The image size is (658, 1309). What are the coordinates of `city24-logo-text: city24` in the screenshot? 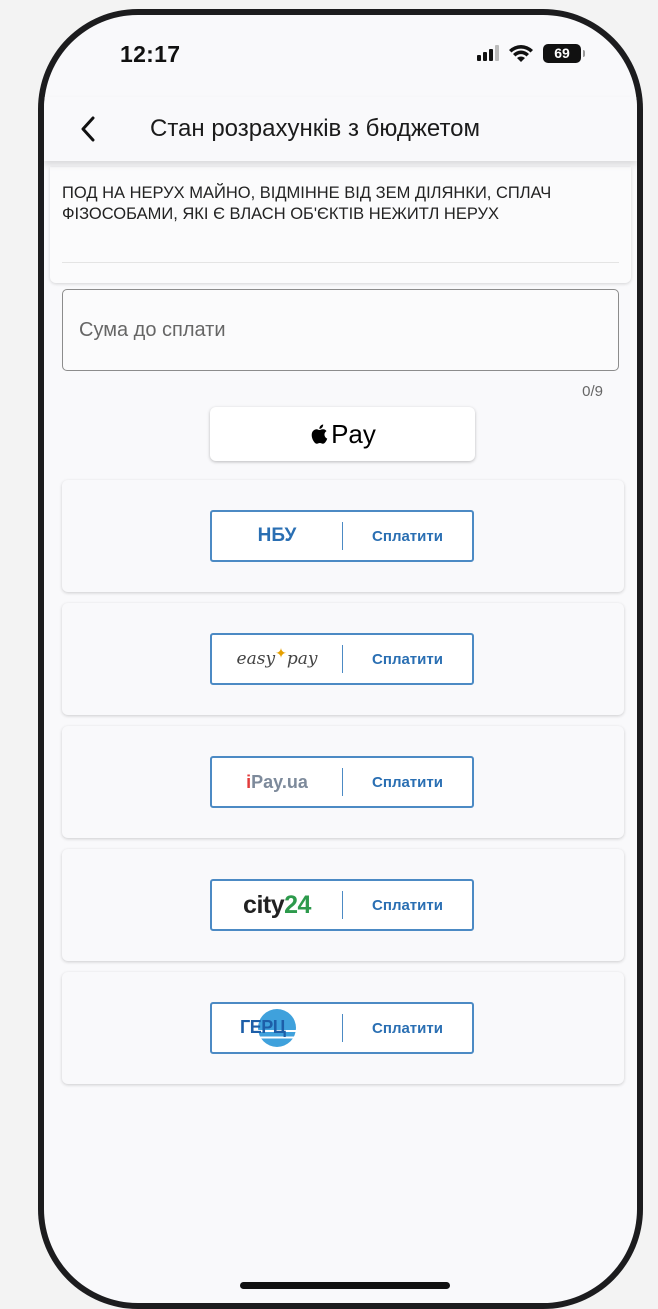 It's located at (277, 904).